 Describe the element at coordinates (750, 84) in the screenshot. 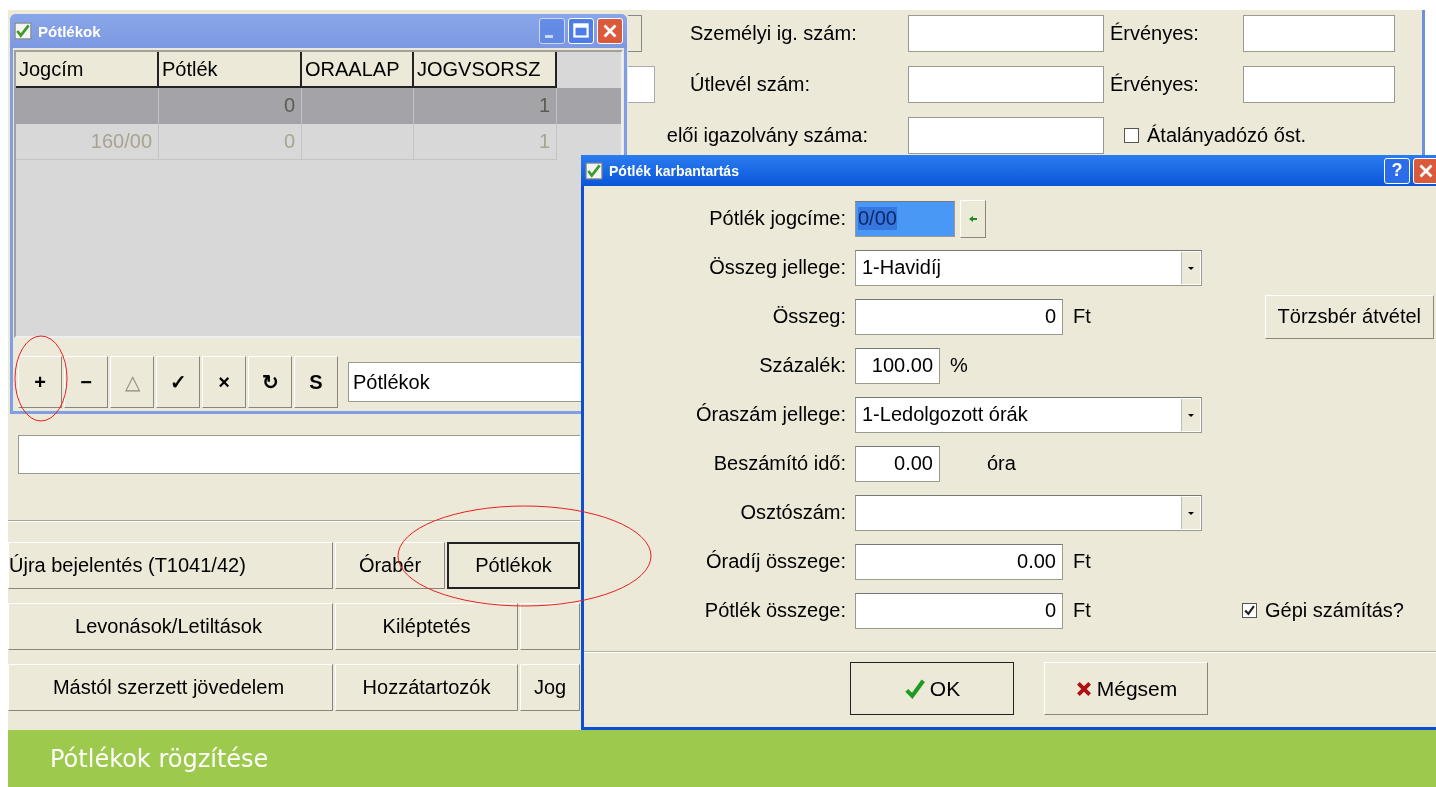

I see `field-label: Útlevél szám:` at that location.